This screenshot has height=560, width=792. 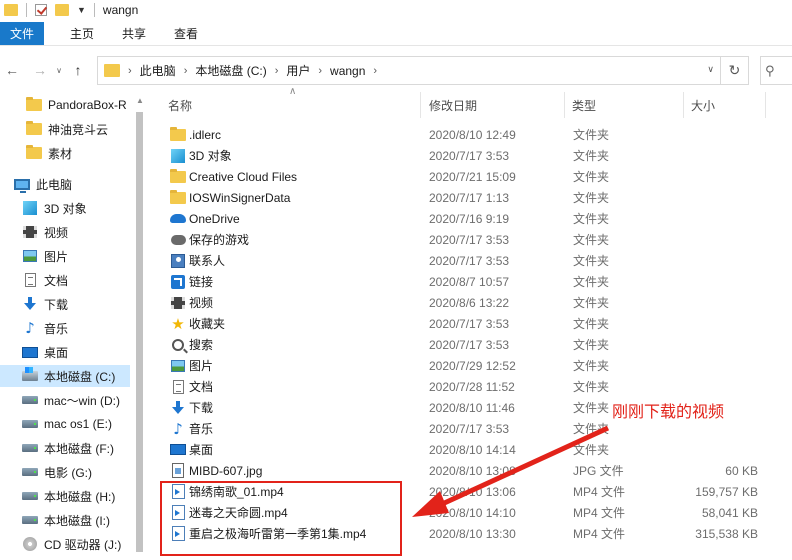 I want to click on nav-item: 图片, so click(x=65, y=256).